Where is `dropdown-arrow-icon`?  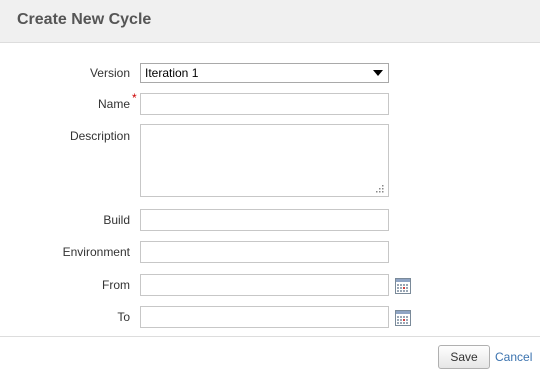
dropdown-arrow-icon is located at coordinates (378, 73).